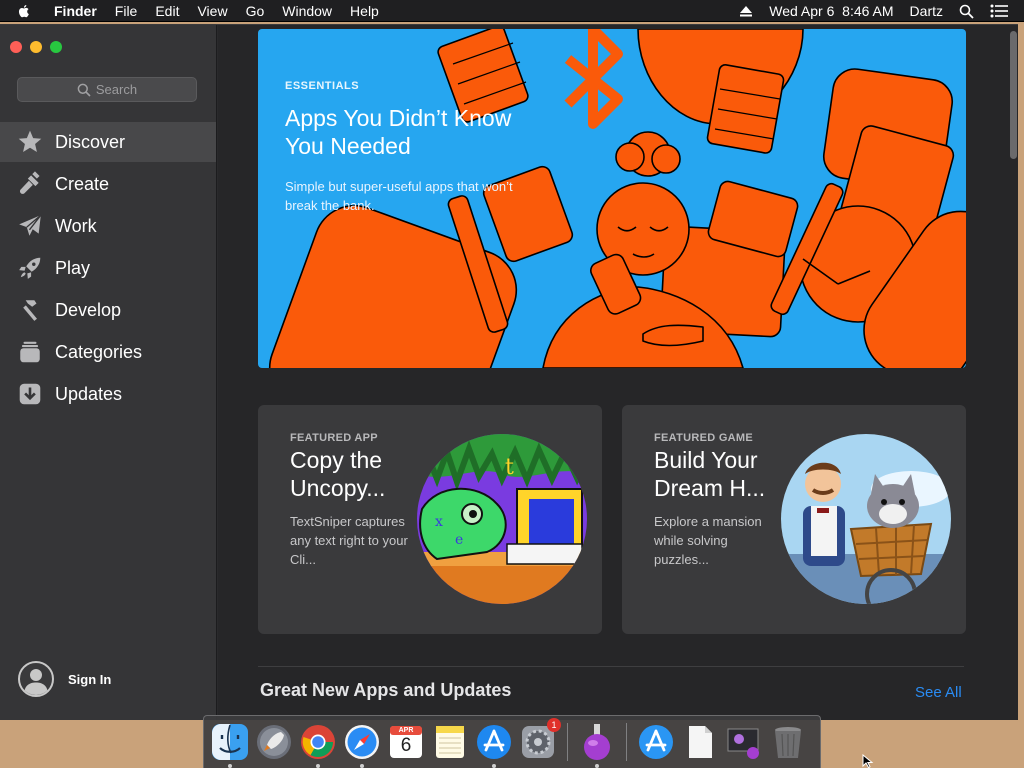  Describe the element at coordinates (866, 519) in the screenshot. I see `gardenscapes-artwork` at that location.